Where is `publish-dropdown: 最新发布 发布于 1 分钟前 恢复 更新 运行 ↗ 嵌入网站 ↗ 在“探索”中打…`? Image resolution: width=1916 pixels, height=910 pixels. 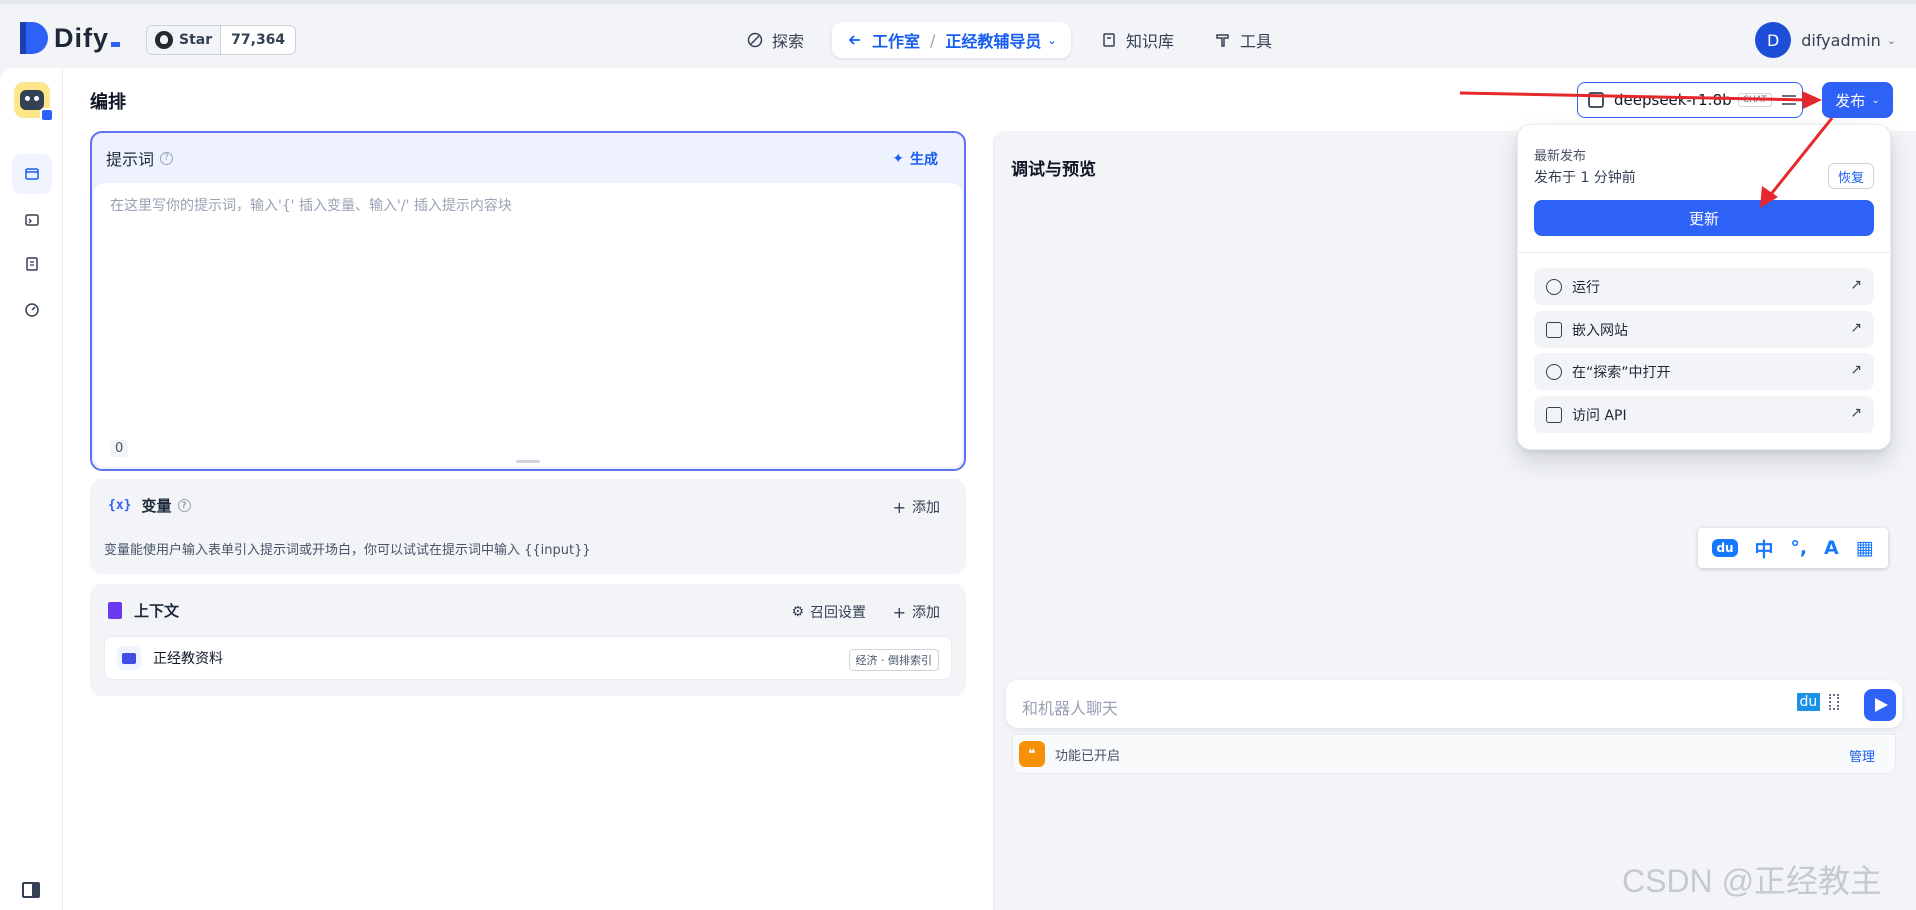
publish-dropdown: 最新发布 发布于 1 分钟前 恢复 更新 运行 ↗ 嵌入网站 ↗ 在“探索”中打… is located at coordinates (1704, 287).